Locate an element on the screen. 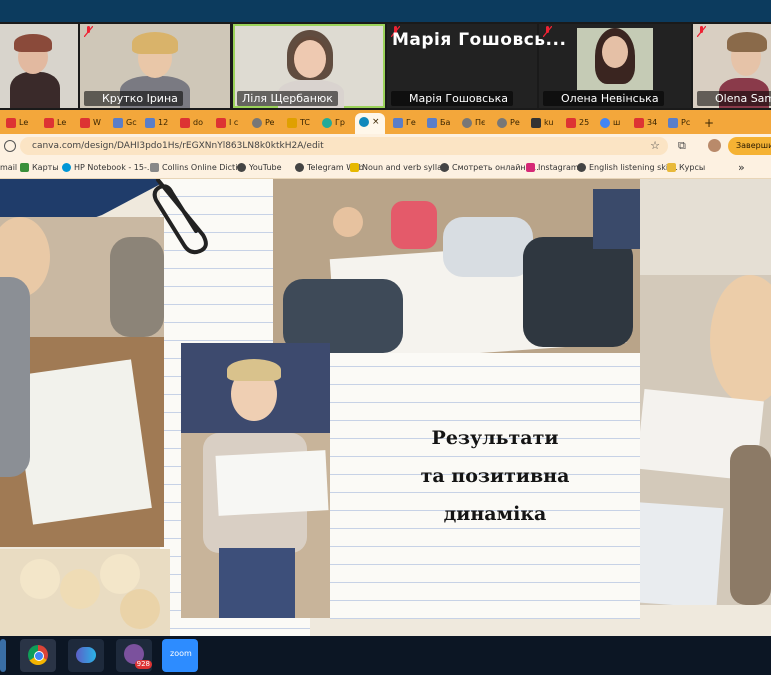 This screenshot has height=675, width=771. browser-tab: 34 is located at coordinates (645, 123).